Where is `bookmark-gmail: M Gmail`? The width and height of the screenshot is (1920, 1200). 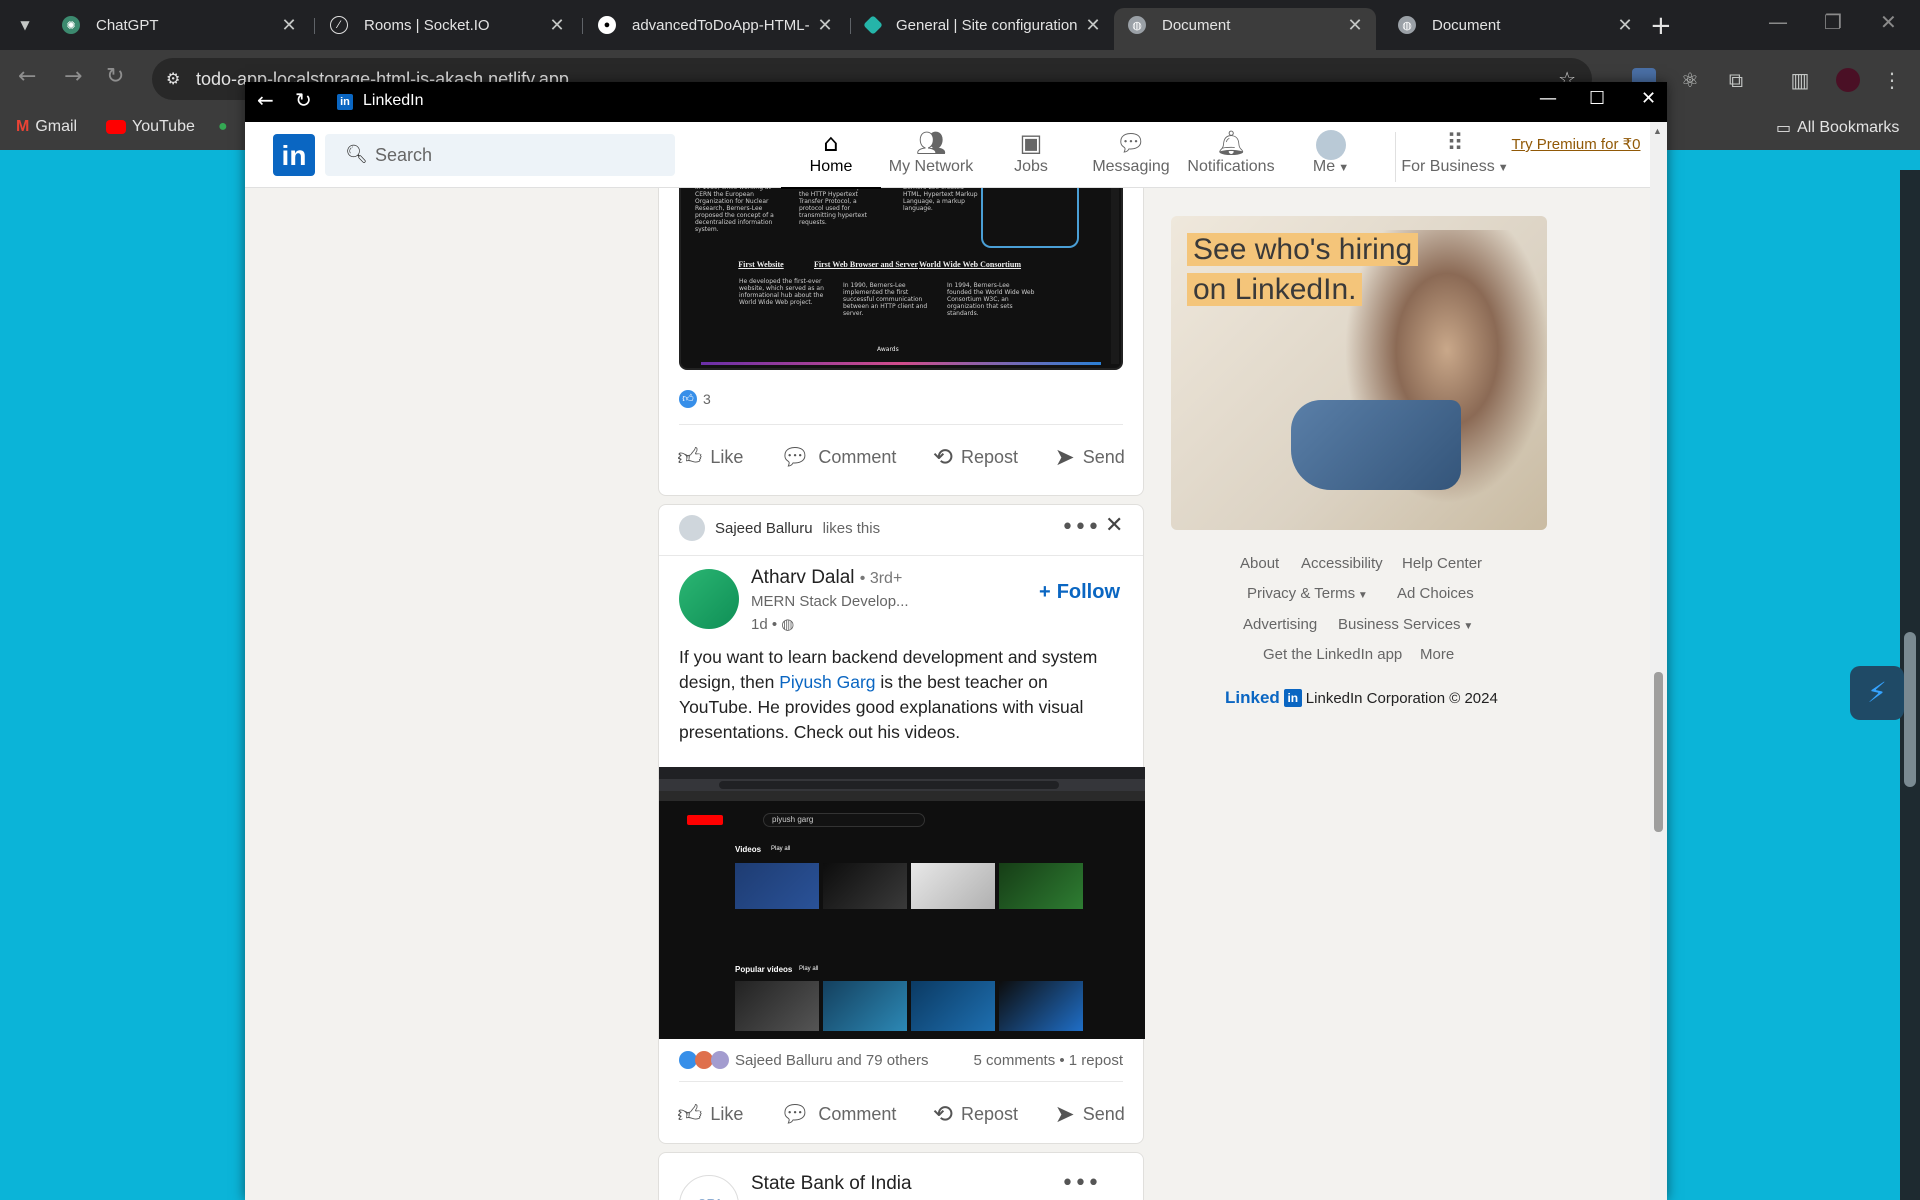 bookmark-gmail: M Gmail is located at coordinates (46, 127).